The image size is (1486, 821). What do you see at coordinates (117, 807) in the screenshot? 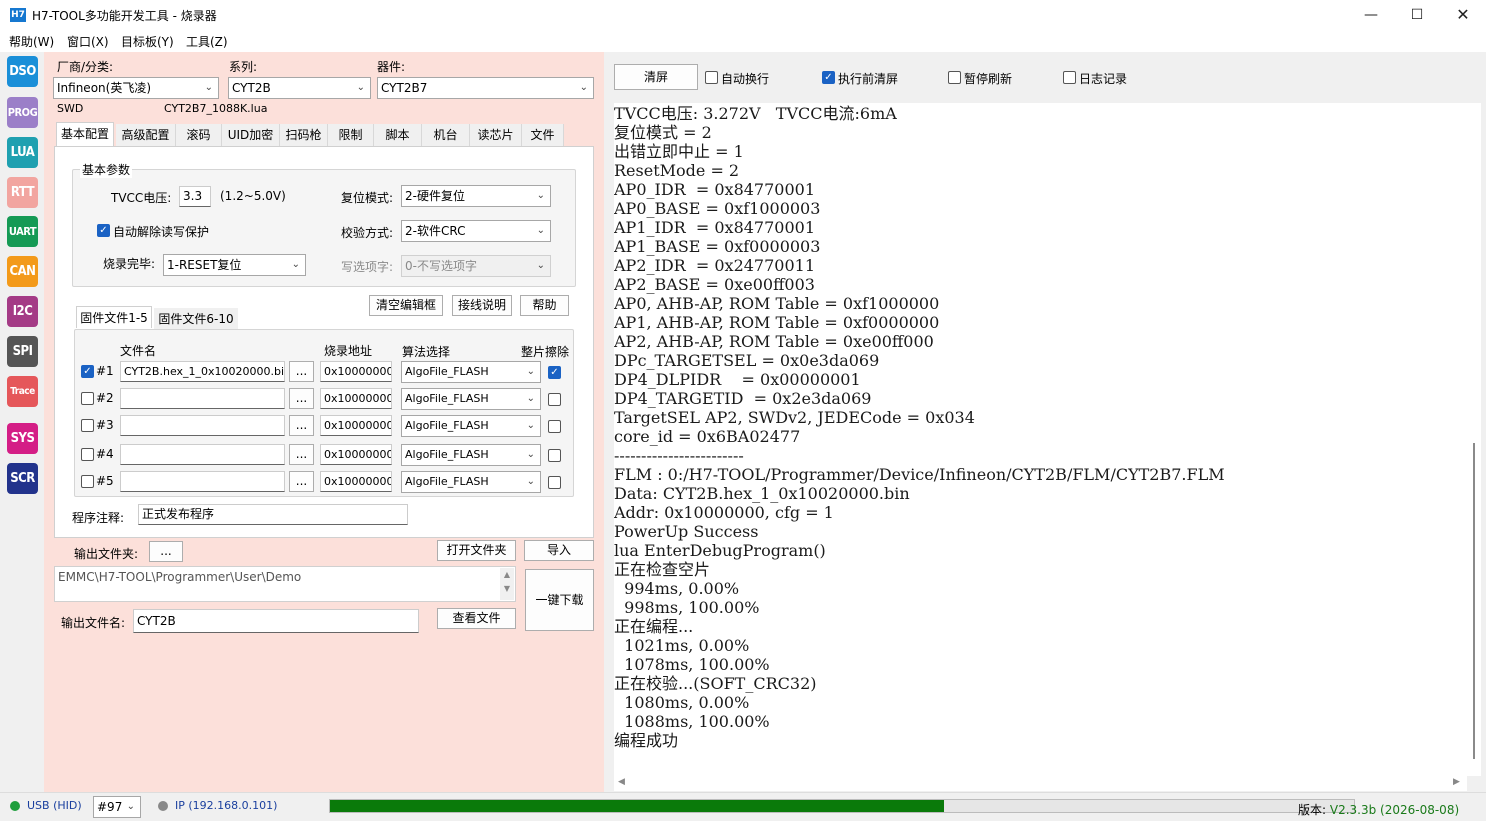
I see `device-id-select: #97 ⌄` at bounding box center [117, 807].